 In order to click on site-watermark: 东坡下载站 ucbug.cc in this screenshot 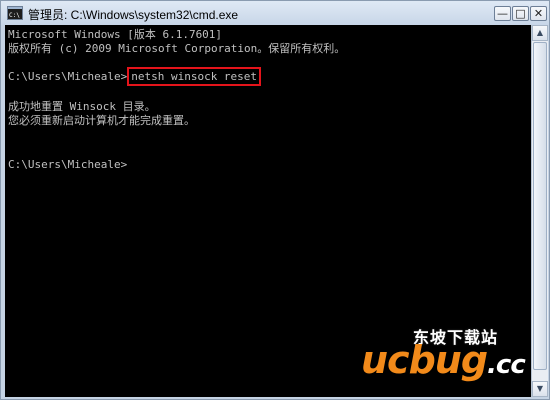, I will do `click(453, 359)`.